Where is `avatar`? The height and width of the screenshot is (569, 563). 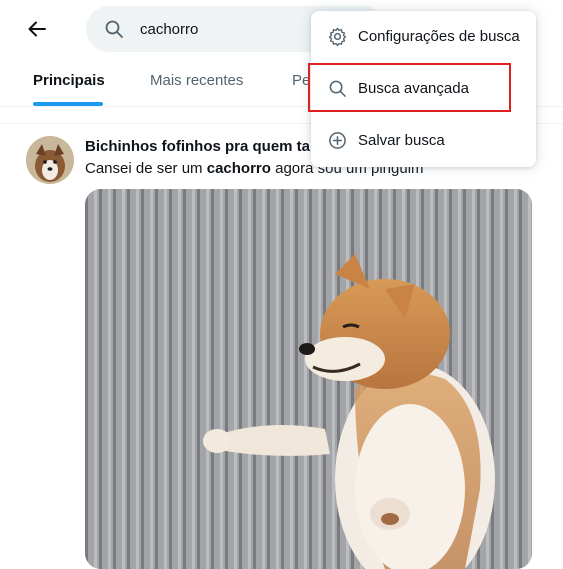 avatar is located at coordinates (50, 160).